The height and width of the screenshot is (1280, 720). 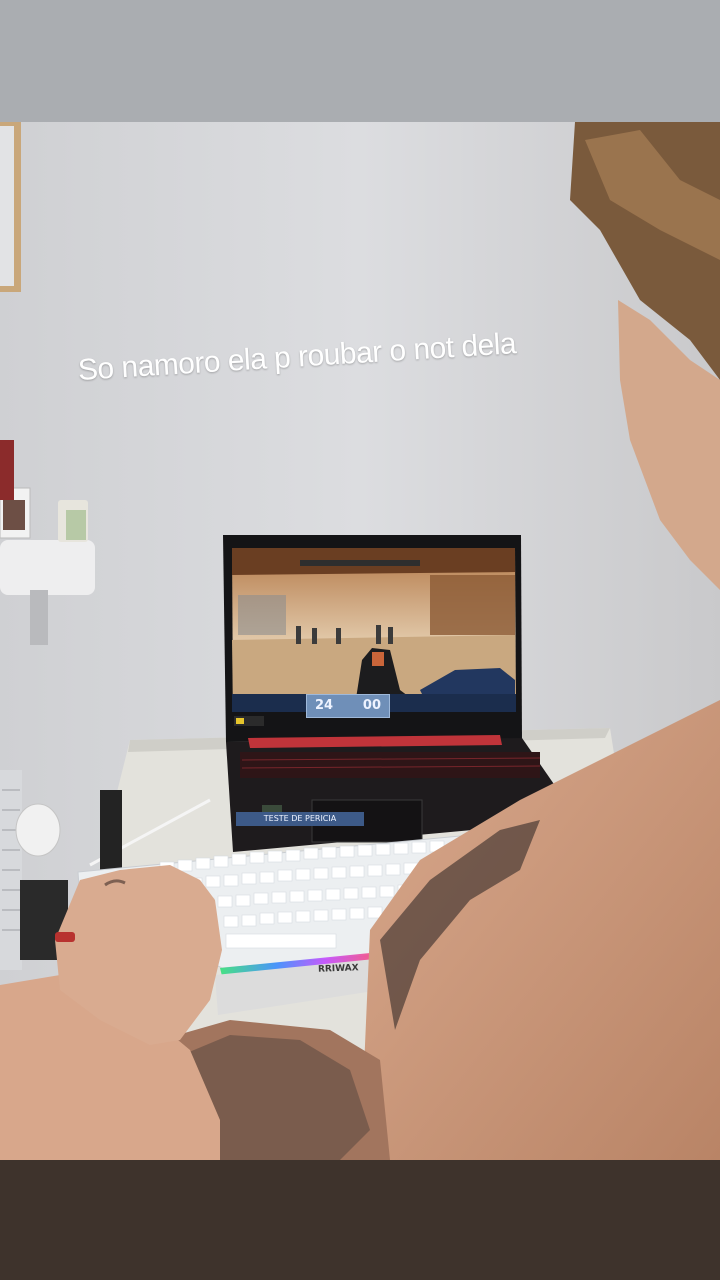 What do you see at coordinates (324, 705) in the screenshot?
I see `score-left: 24` at bounding box center [324, 705].